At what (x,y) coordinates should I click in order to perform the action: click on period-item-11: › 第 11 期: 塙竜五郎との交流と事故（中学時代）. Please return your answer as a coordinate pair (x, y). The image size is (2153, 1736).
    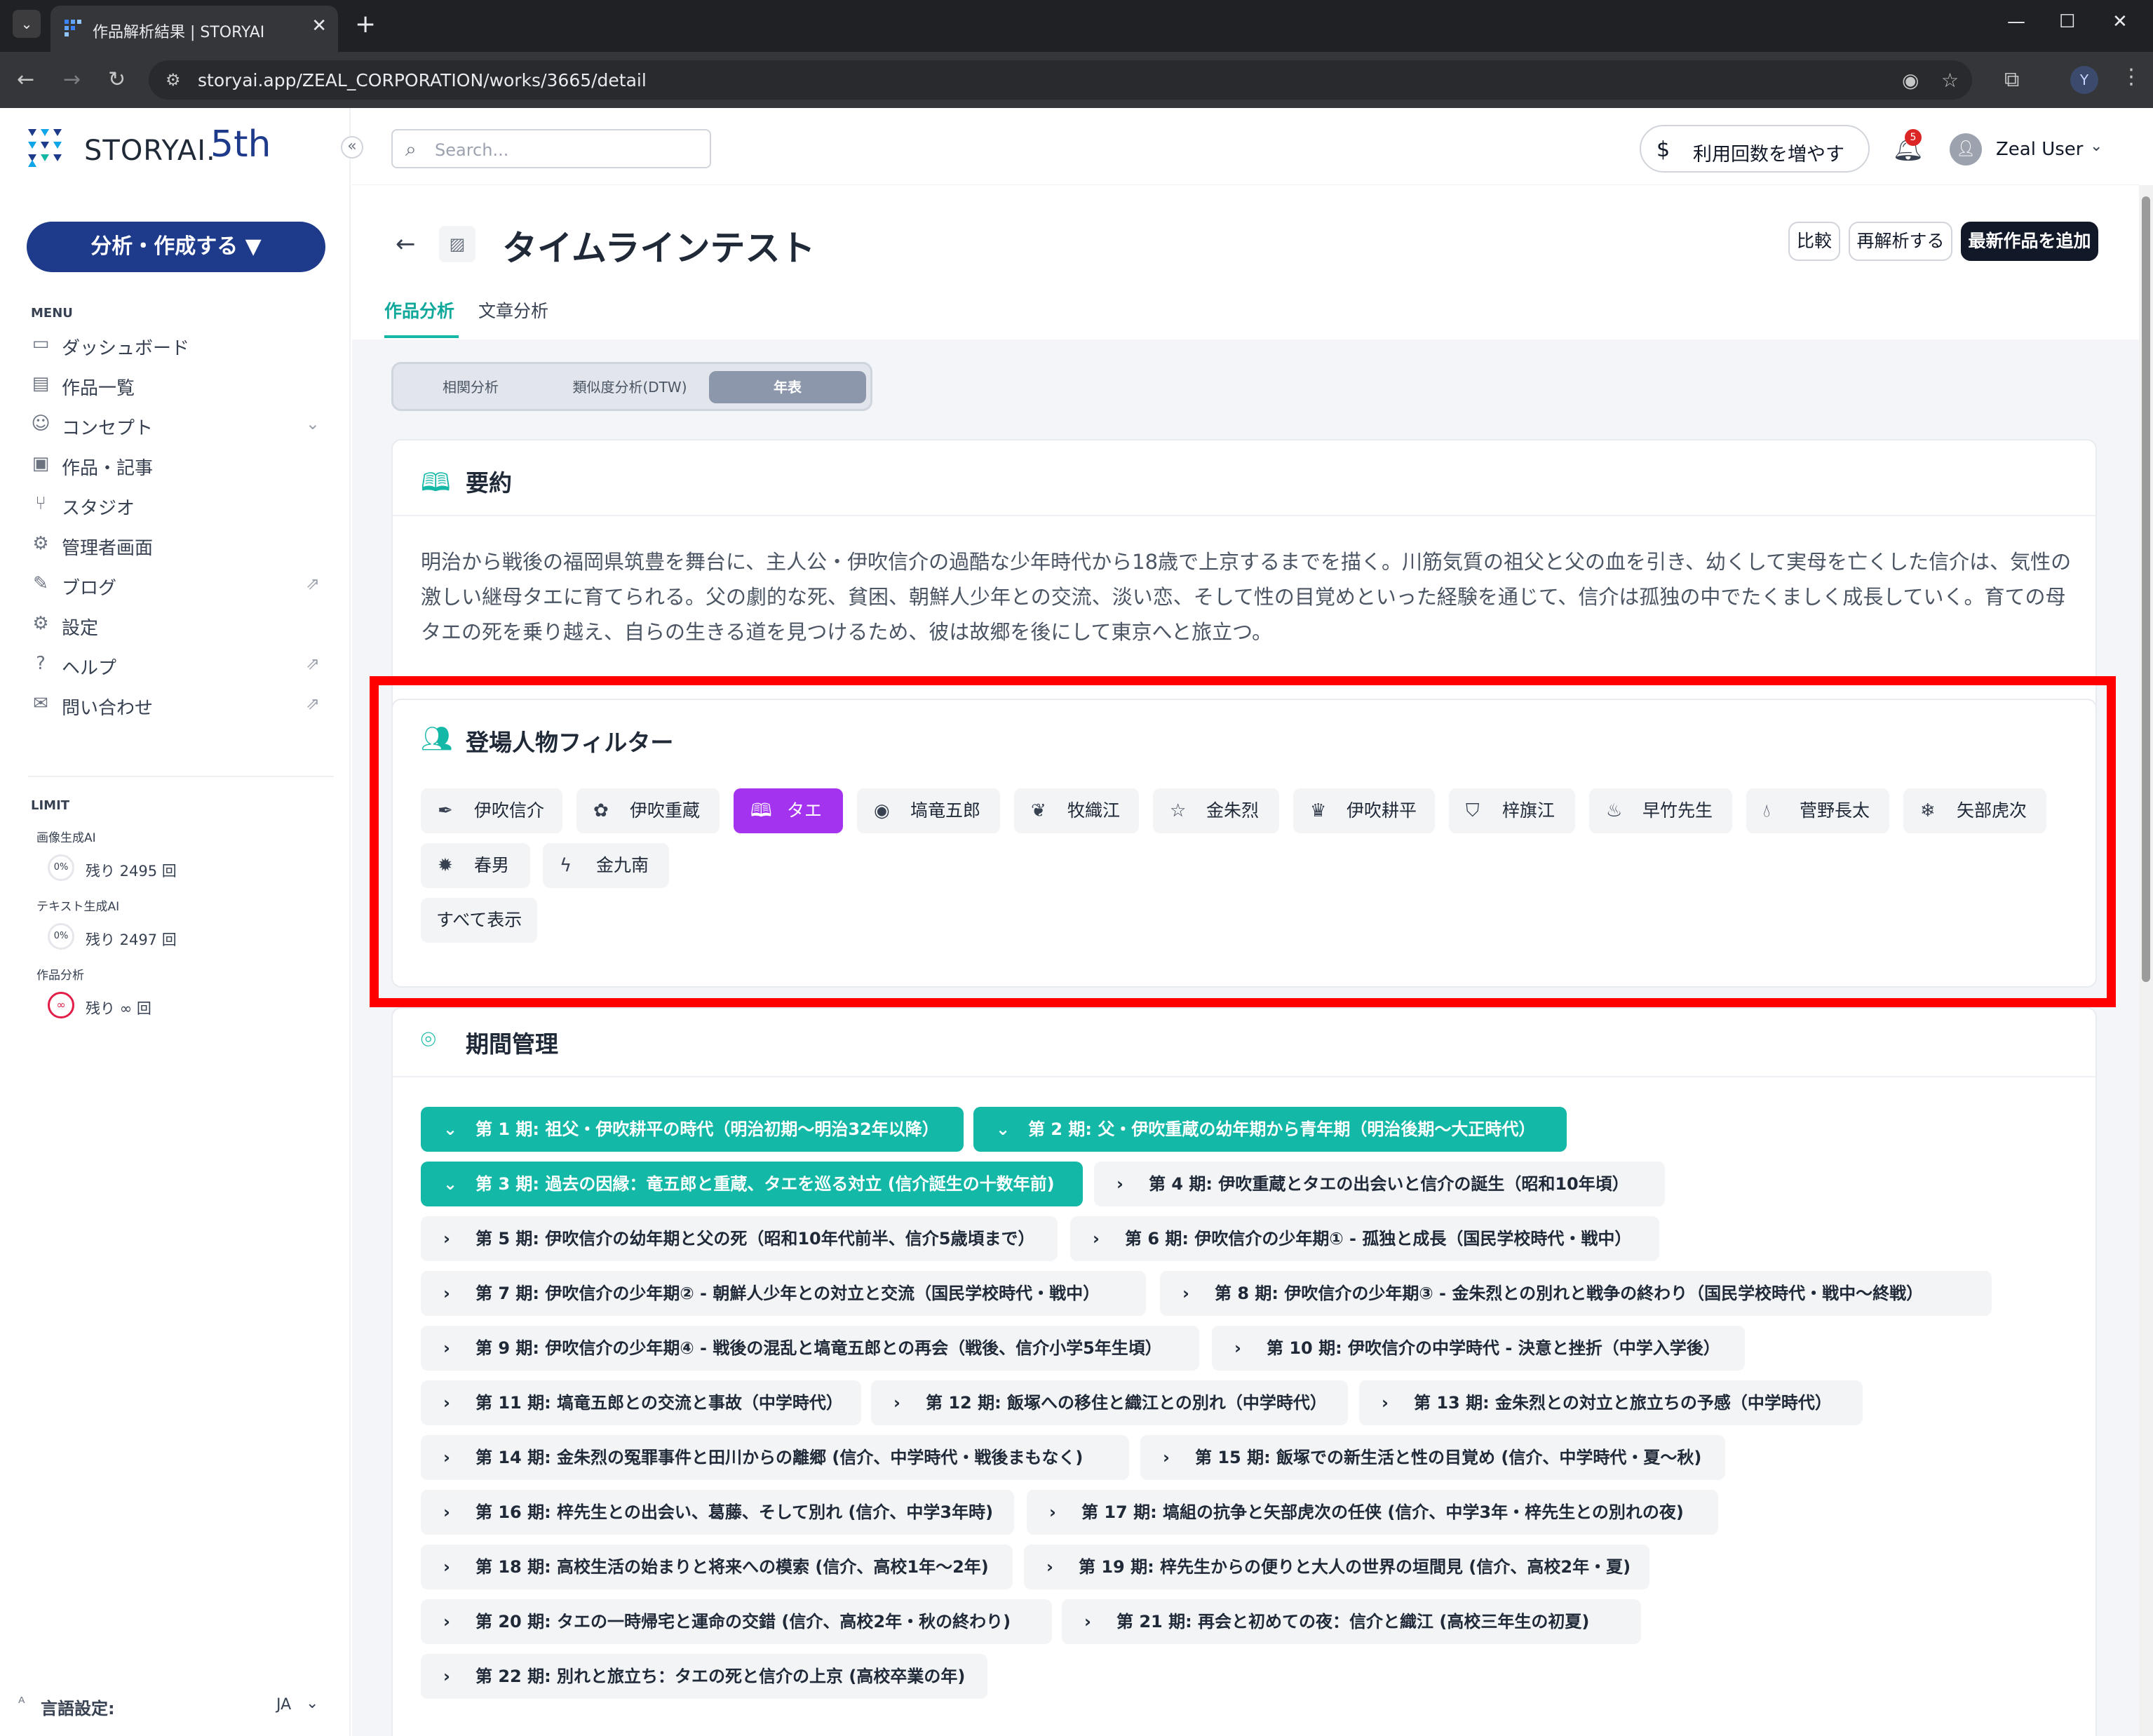
    Looking at the image, I should click on (641, 1402).